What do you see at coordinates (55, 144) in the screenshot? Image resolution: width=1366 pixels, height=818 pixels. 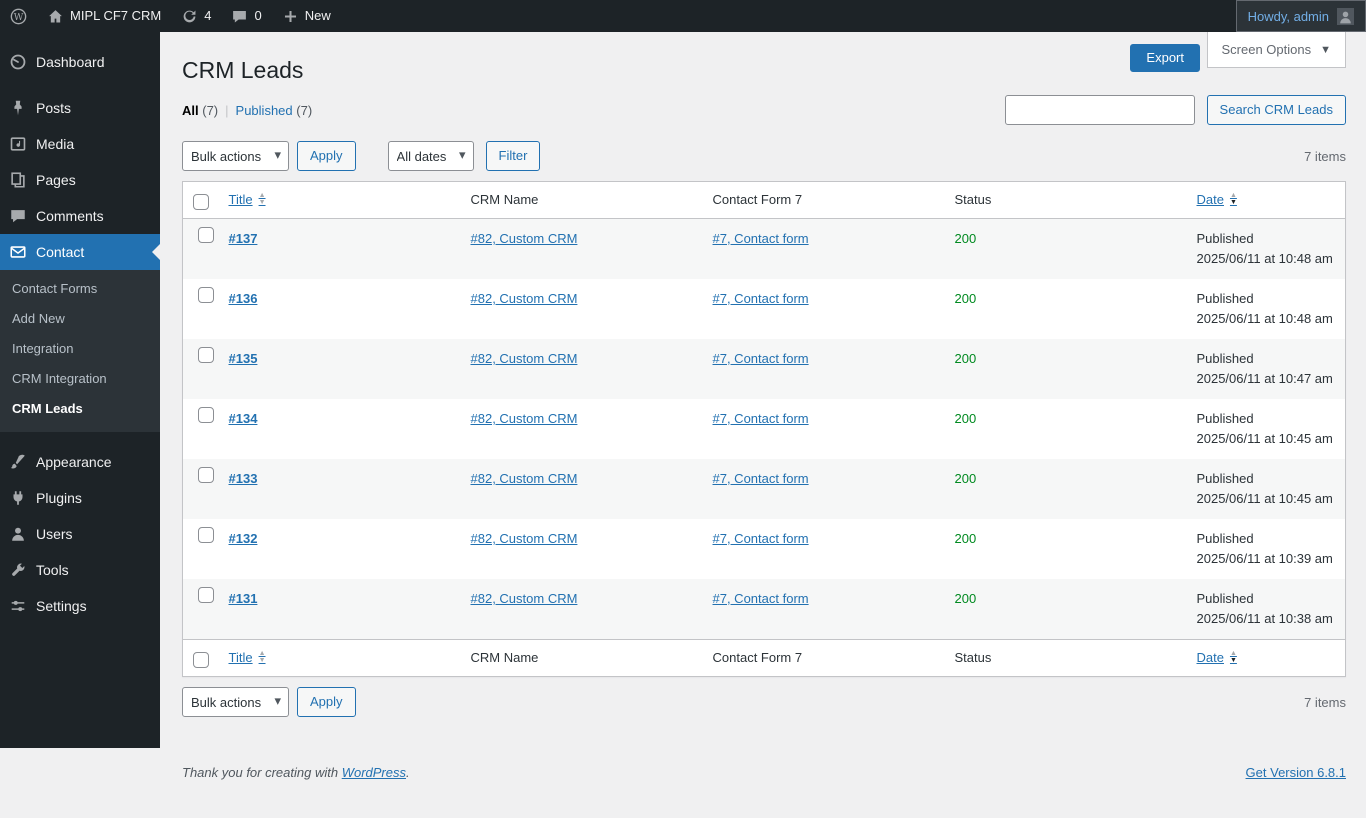 I see `sidebar-label: Media` at bounding box center [55, 144].